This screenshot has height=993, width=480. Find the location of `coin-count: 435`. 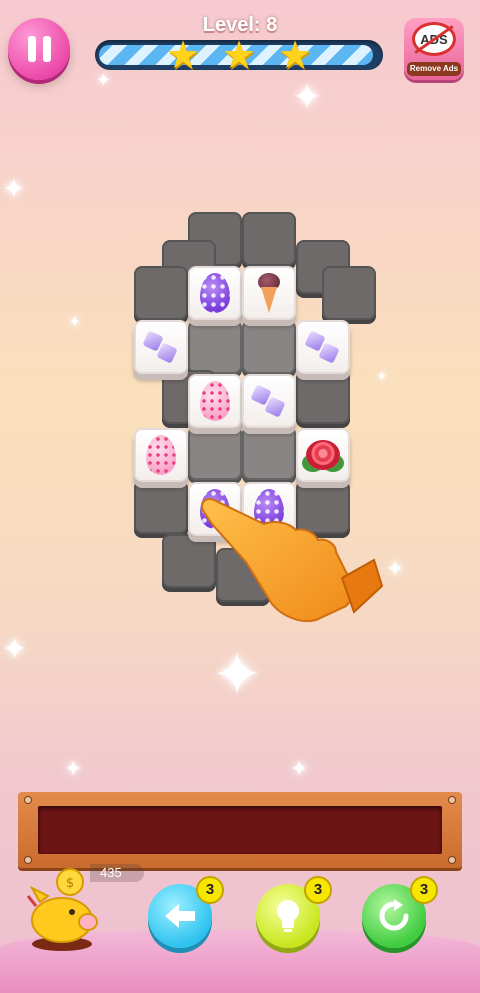

coin-count: 435 is located at coordinates (117, 873).